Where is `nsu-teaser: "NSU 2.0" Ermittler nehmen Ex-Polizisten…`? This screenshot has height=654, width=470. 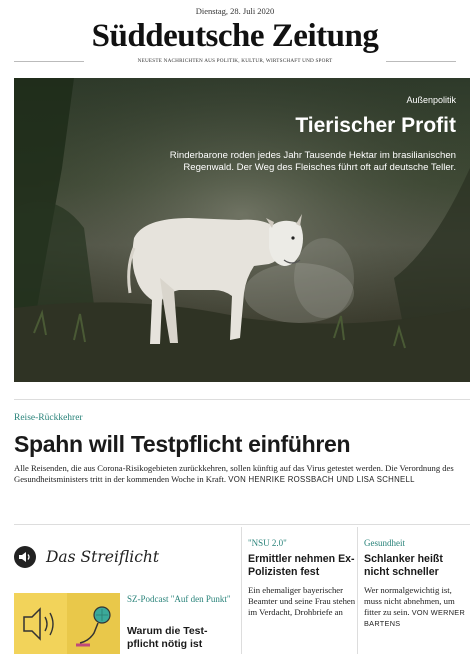
nsu-teaser: "NSU 2.0" Ermittler nehmen Ex-Polizisten… is located at coordinates (302, 578).